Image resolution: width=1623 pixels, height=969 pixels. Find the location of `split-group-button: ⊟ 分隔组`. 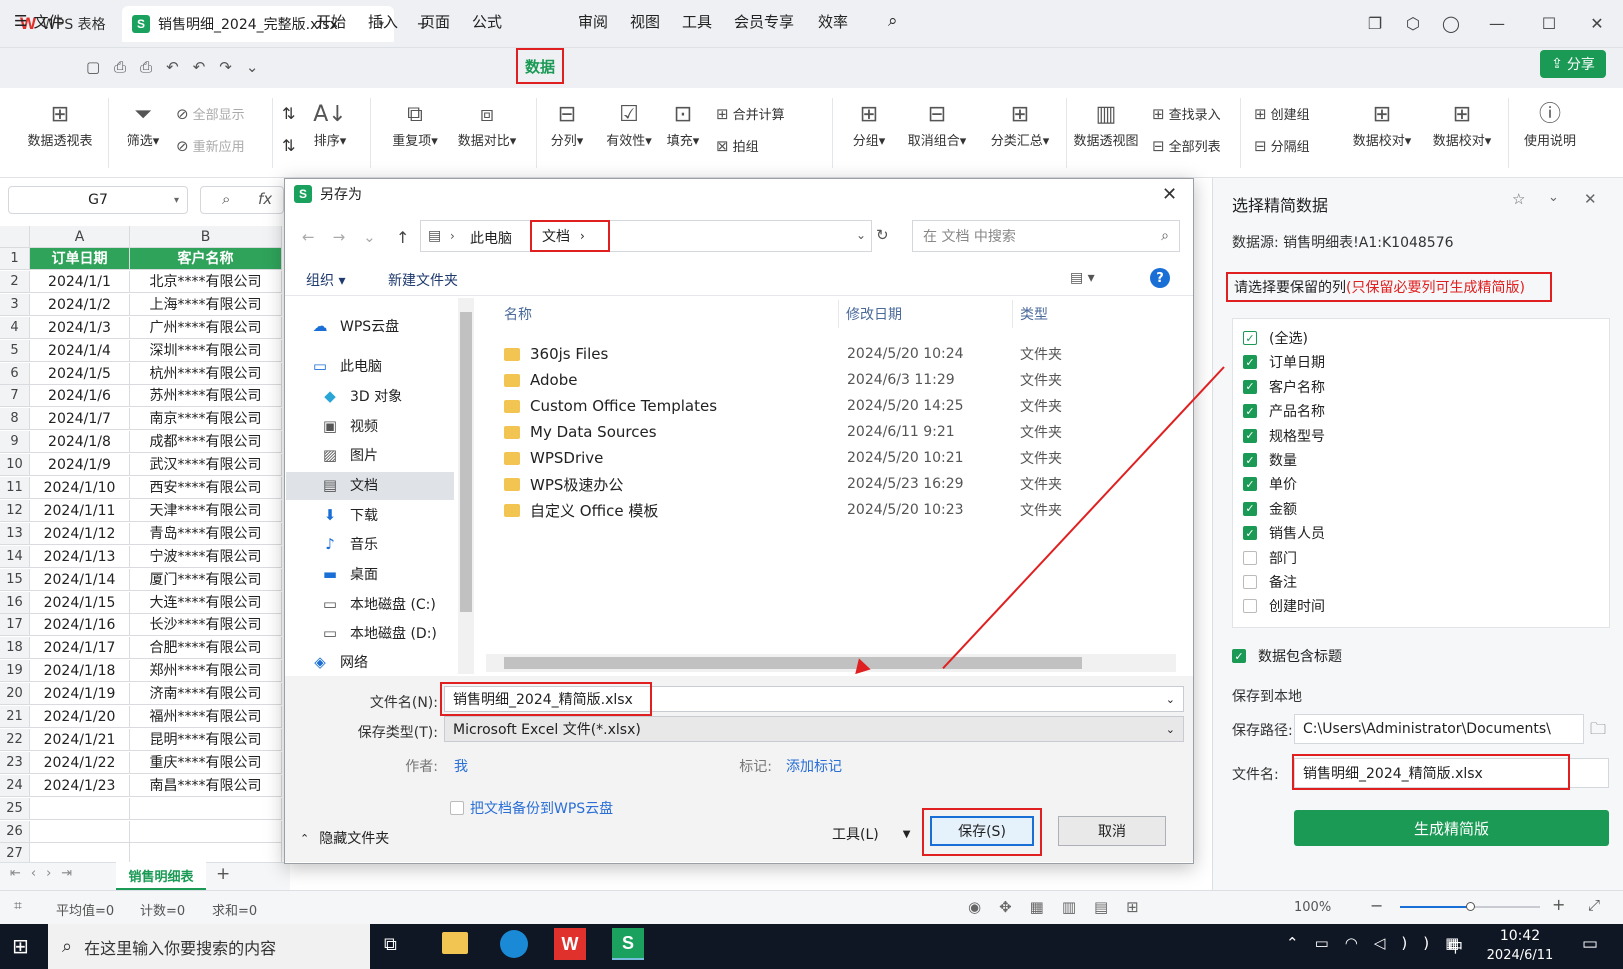

split-group-button: ⊟ 分隔组 is located at coordinates (1282, 146).